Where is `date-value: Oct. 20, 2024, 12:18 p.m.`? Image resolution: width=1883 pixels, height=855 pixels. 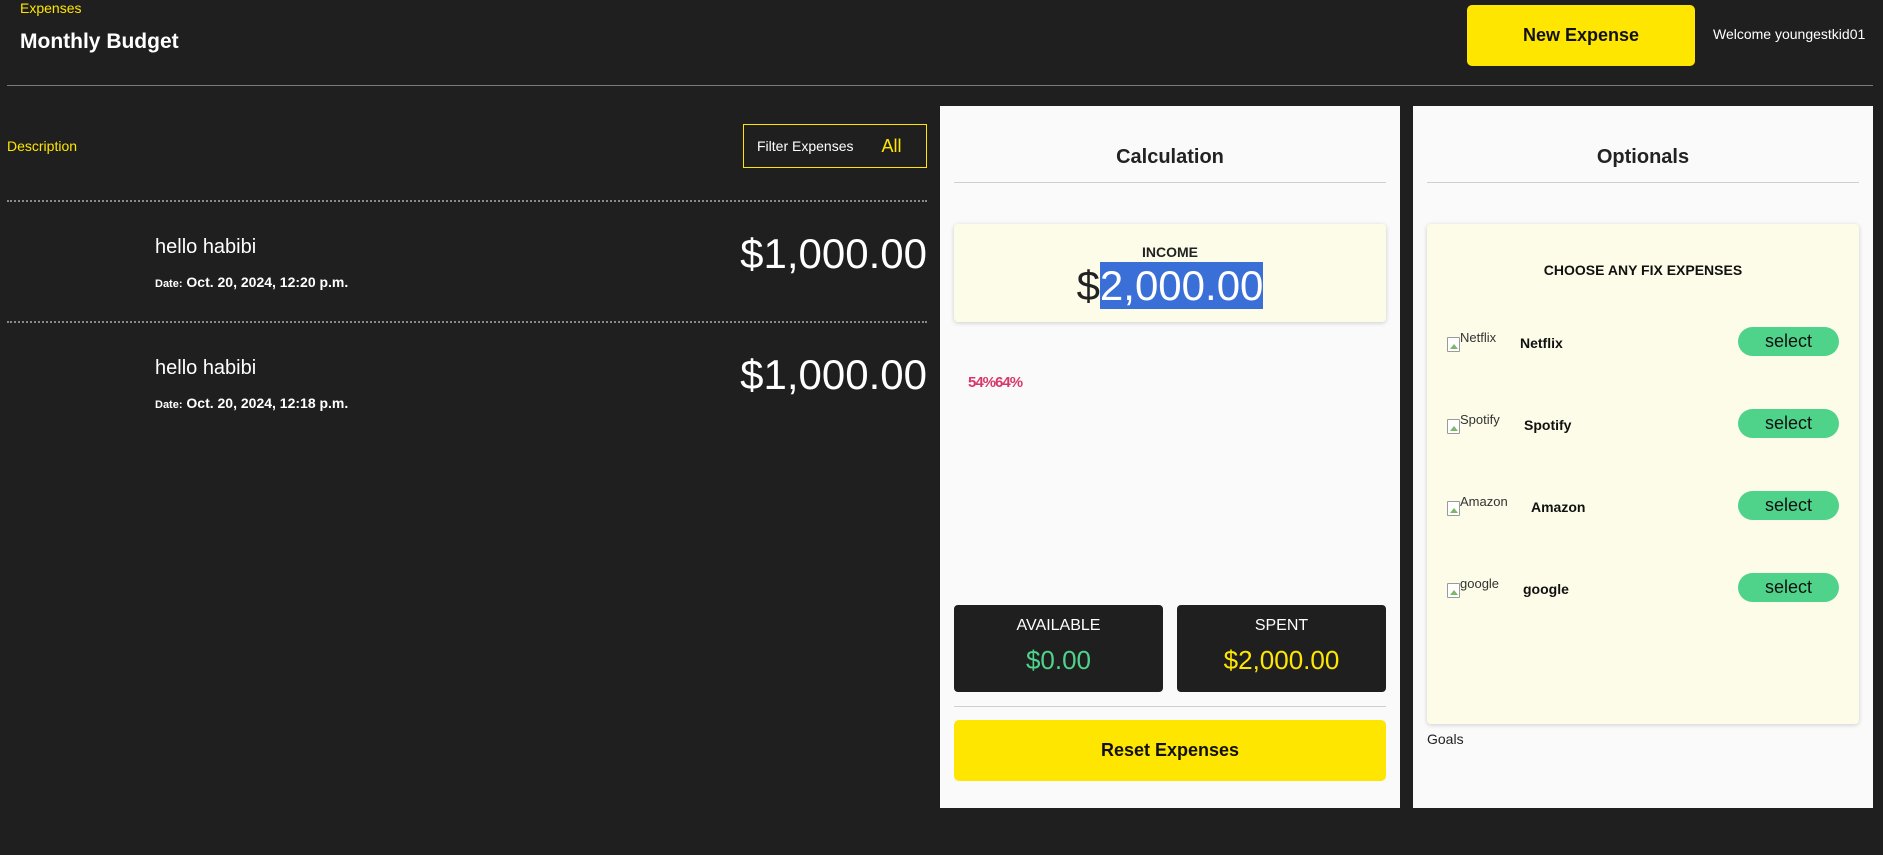
date-value: Oct. 20, 2024, 12:18 p.m. is located at coordinates (267, 403).